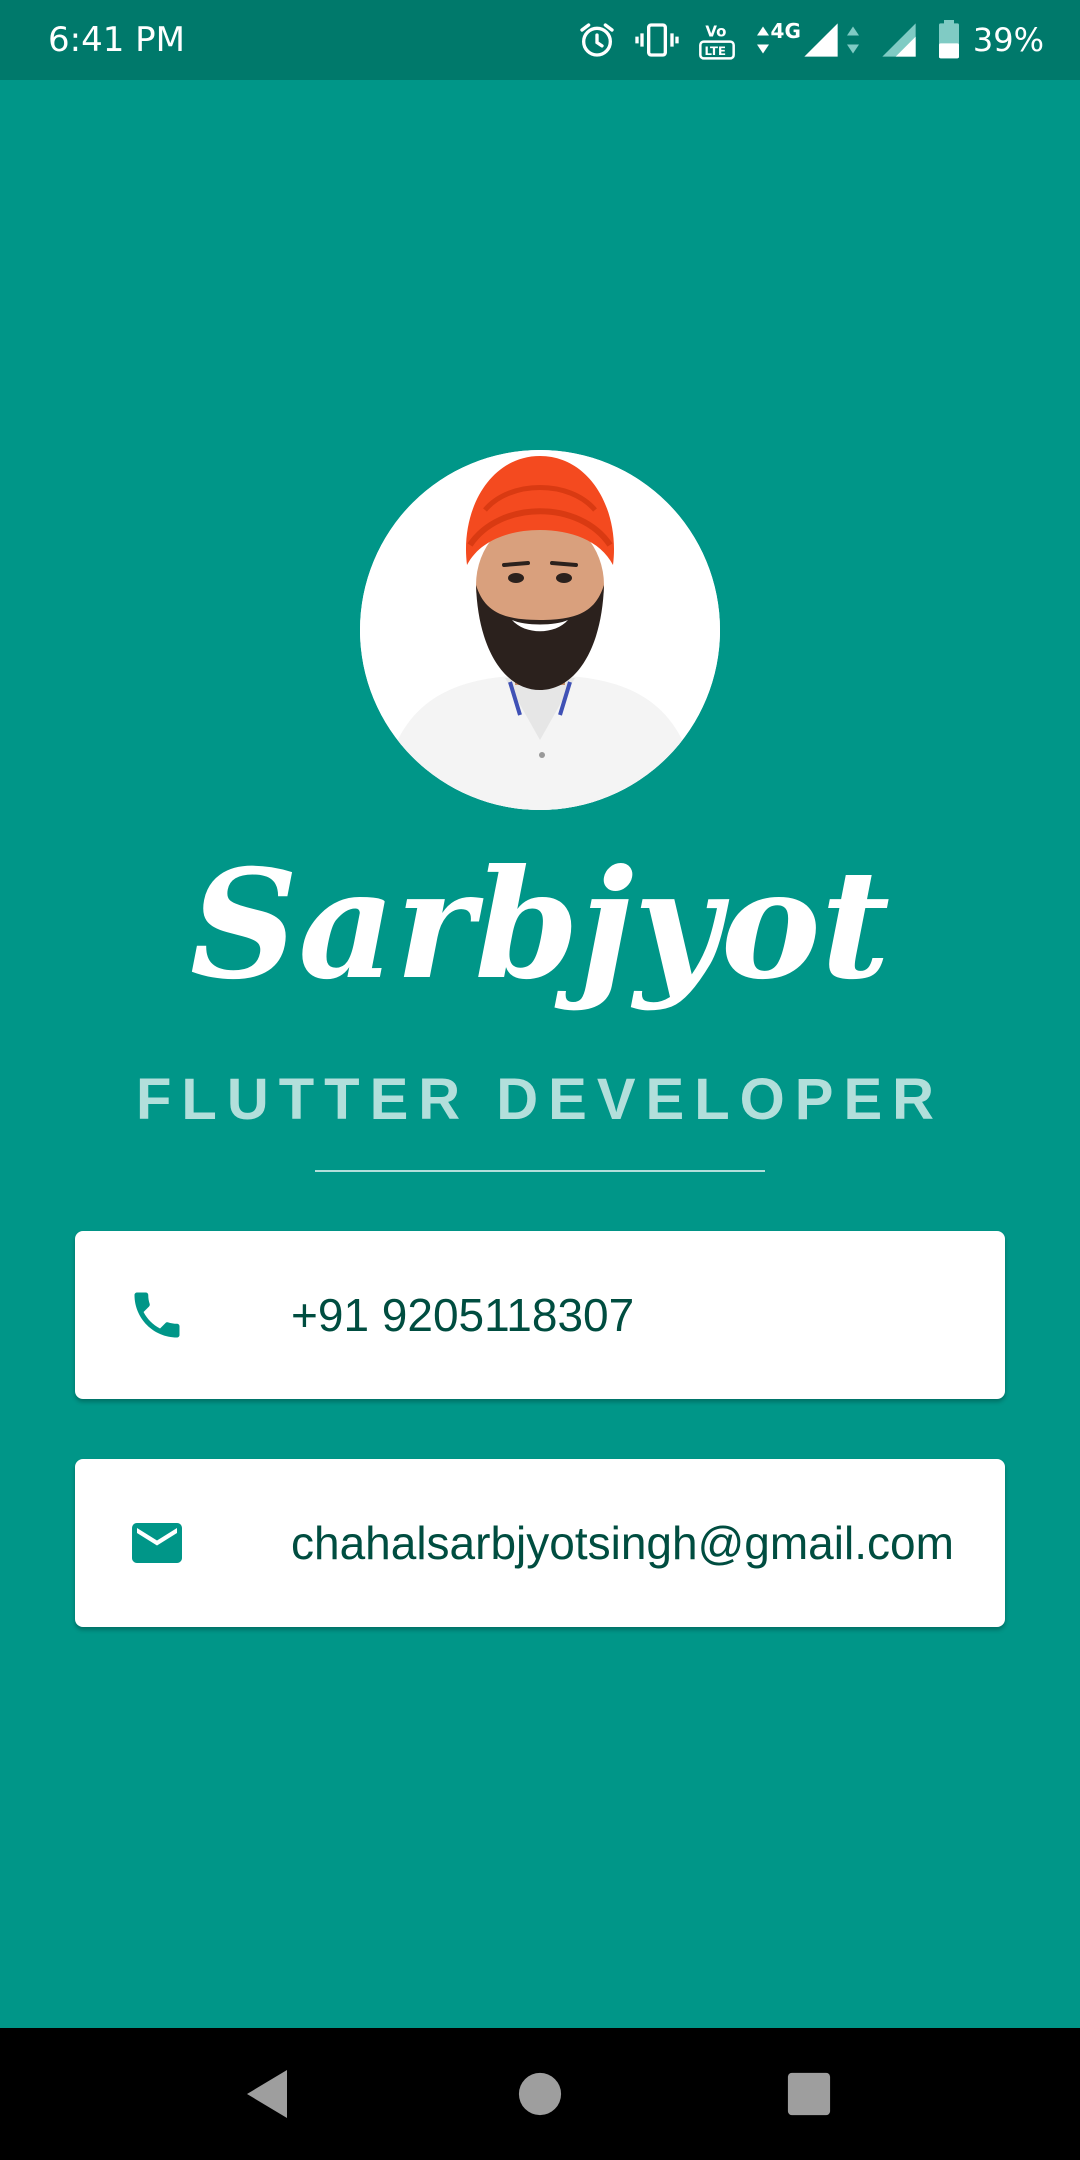  Describe the element at coordinates (540, 1099) in the screenshot. I see `profile-title: FLUTTER DEVELOPER` at that location.